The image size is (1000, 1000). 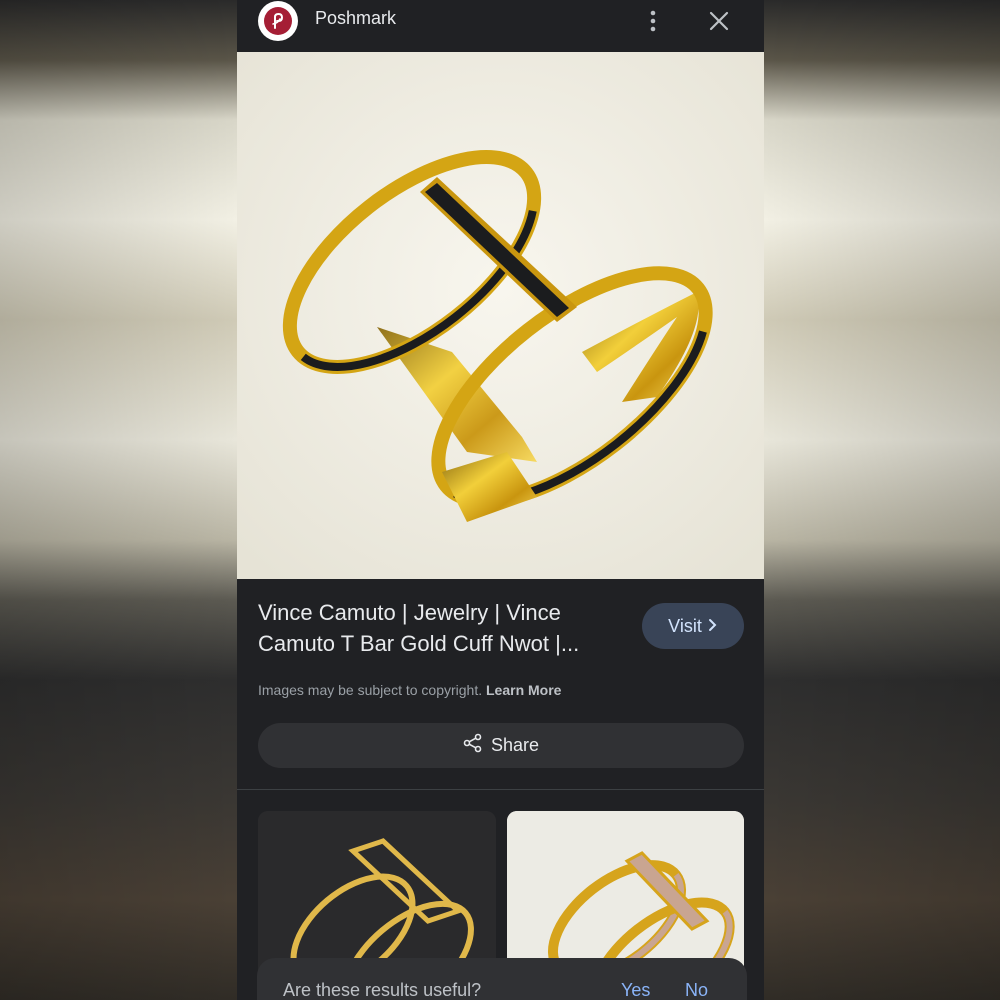 What do you see at coordinates (278, 21) in the screenshot?
I see `poshmark-logo-icon` at bounding box center [278, 21].